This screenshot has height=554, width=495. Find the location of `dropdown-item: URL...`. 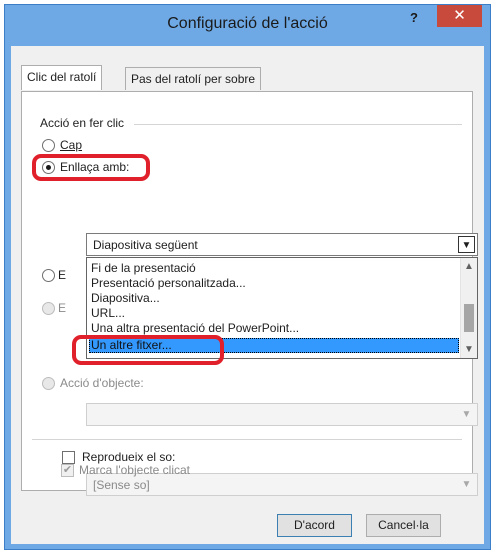

dropdown-item: URL... is located at coordinates (274, 313).